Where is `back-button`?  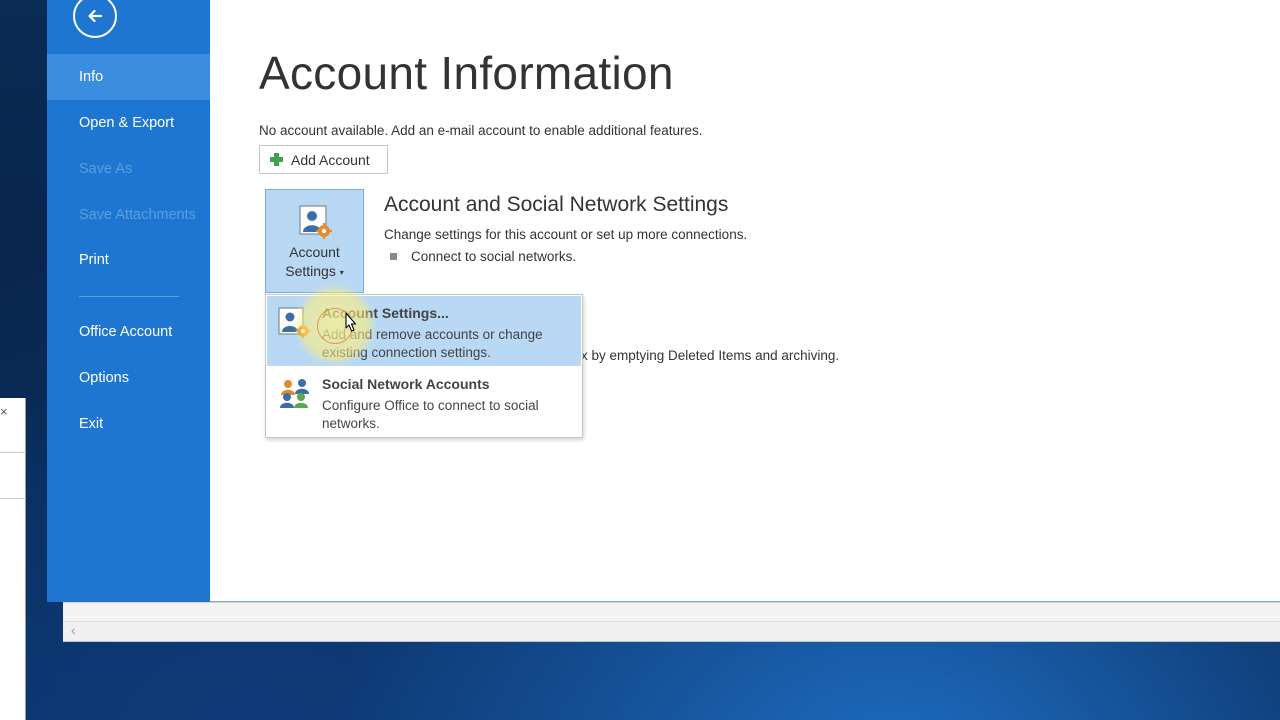 back-button is located at coordinates (95, 19).